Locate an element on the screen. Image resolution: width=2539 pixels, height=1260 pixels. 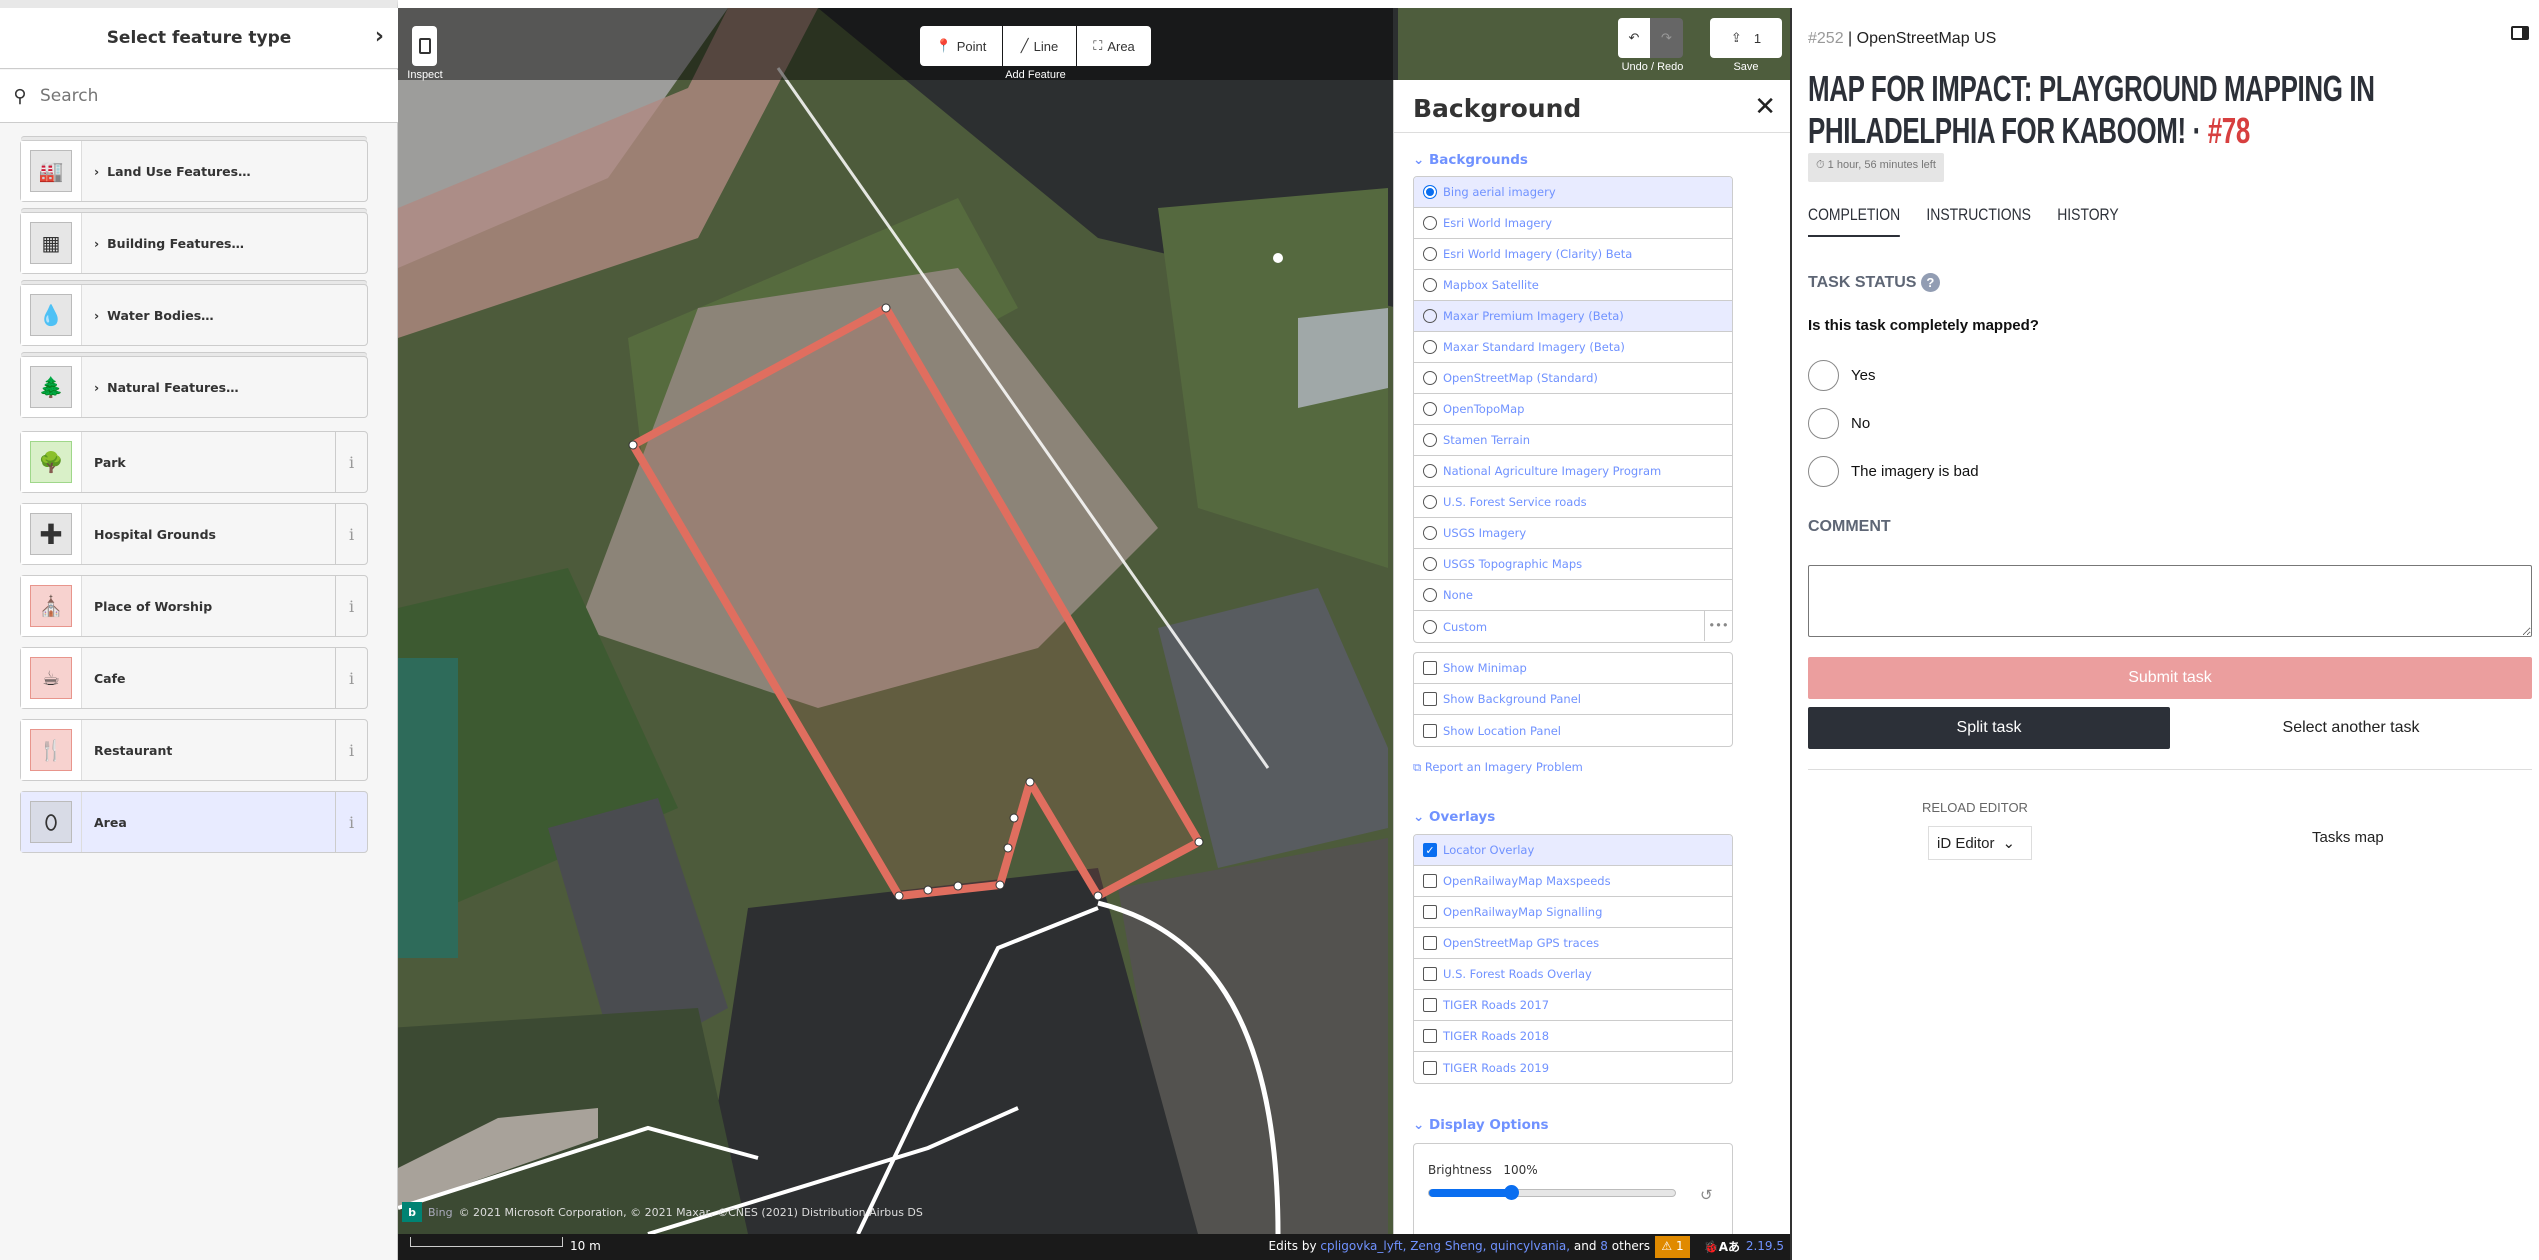
background-option: USGS Imagery is located at coordinates (1573, 533).